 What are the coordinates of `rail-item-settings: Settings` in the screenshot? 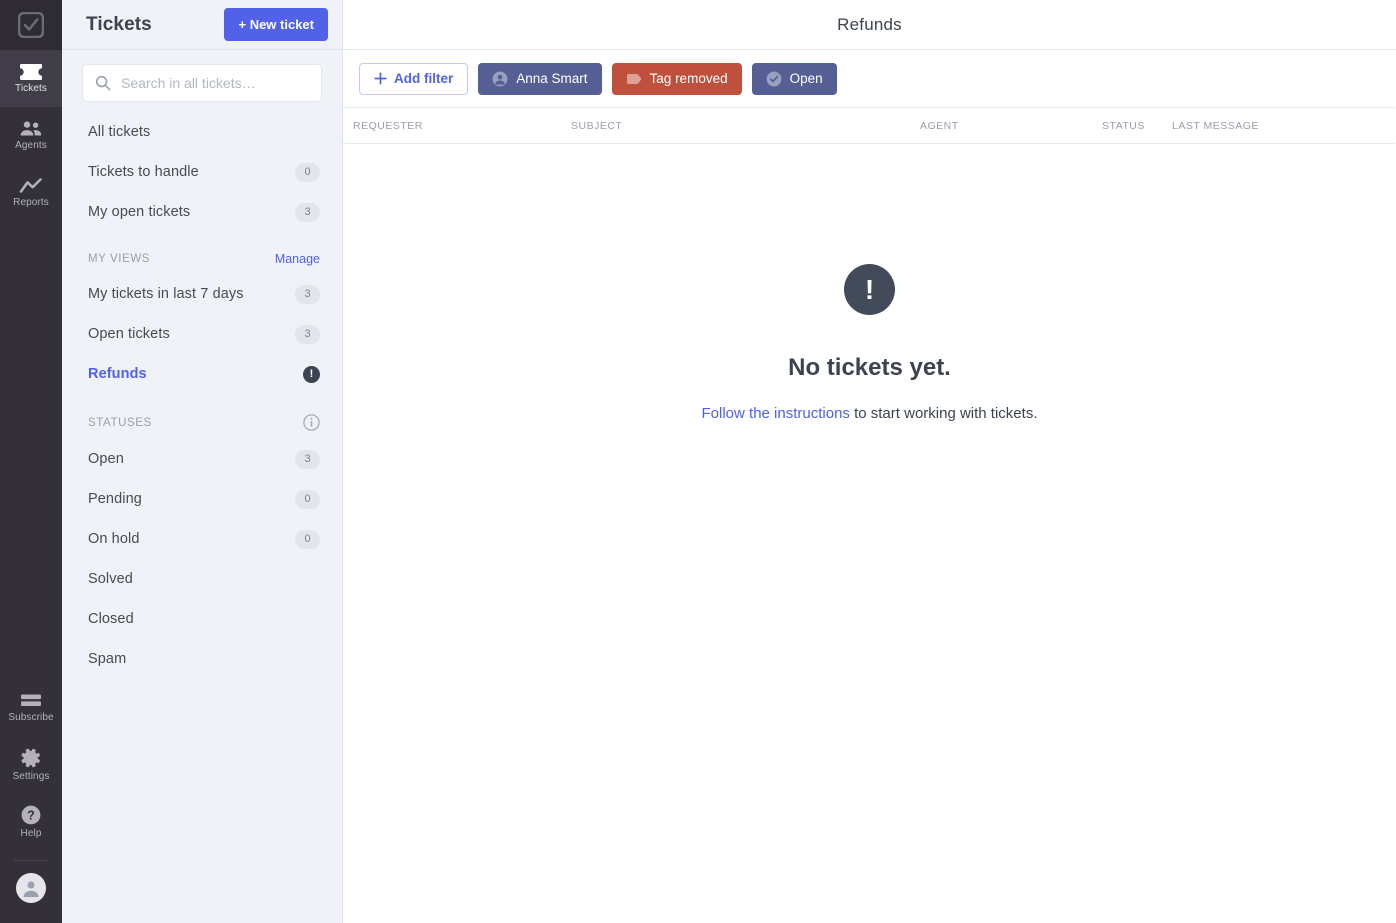 It's located at (31, 764).